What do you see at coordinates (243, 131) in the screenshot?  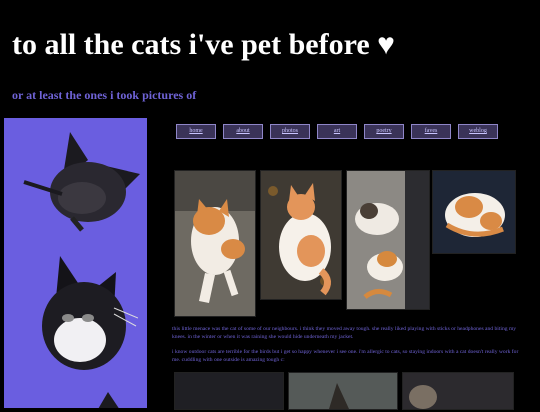 I see `nav-about-link: about` at bounding box center [243, 131].